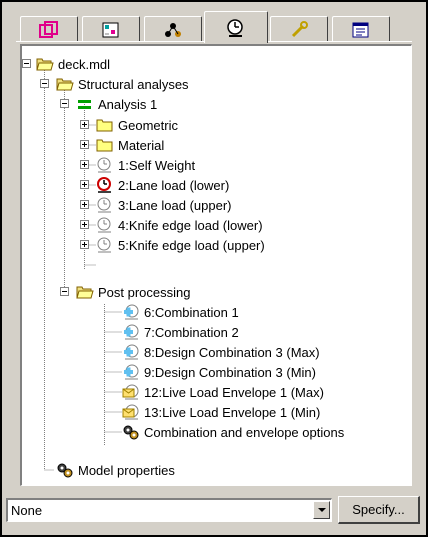  What do you see at coordinates (105, 185) in the screenshot?
I see `clock-active-icon` at bounding box center [105, 185].